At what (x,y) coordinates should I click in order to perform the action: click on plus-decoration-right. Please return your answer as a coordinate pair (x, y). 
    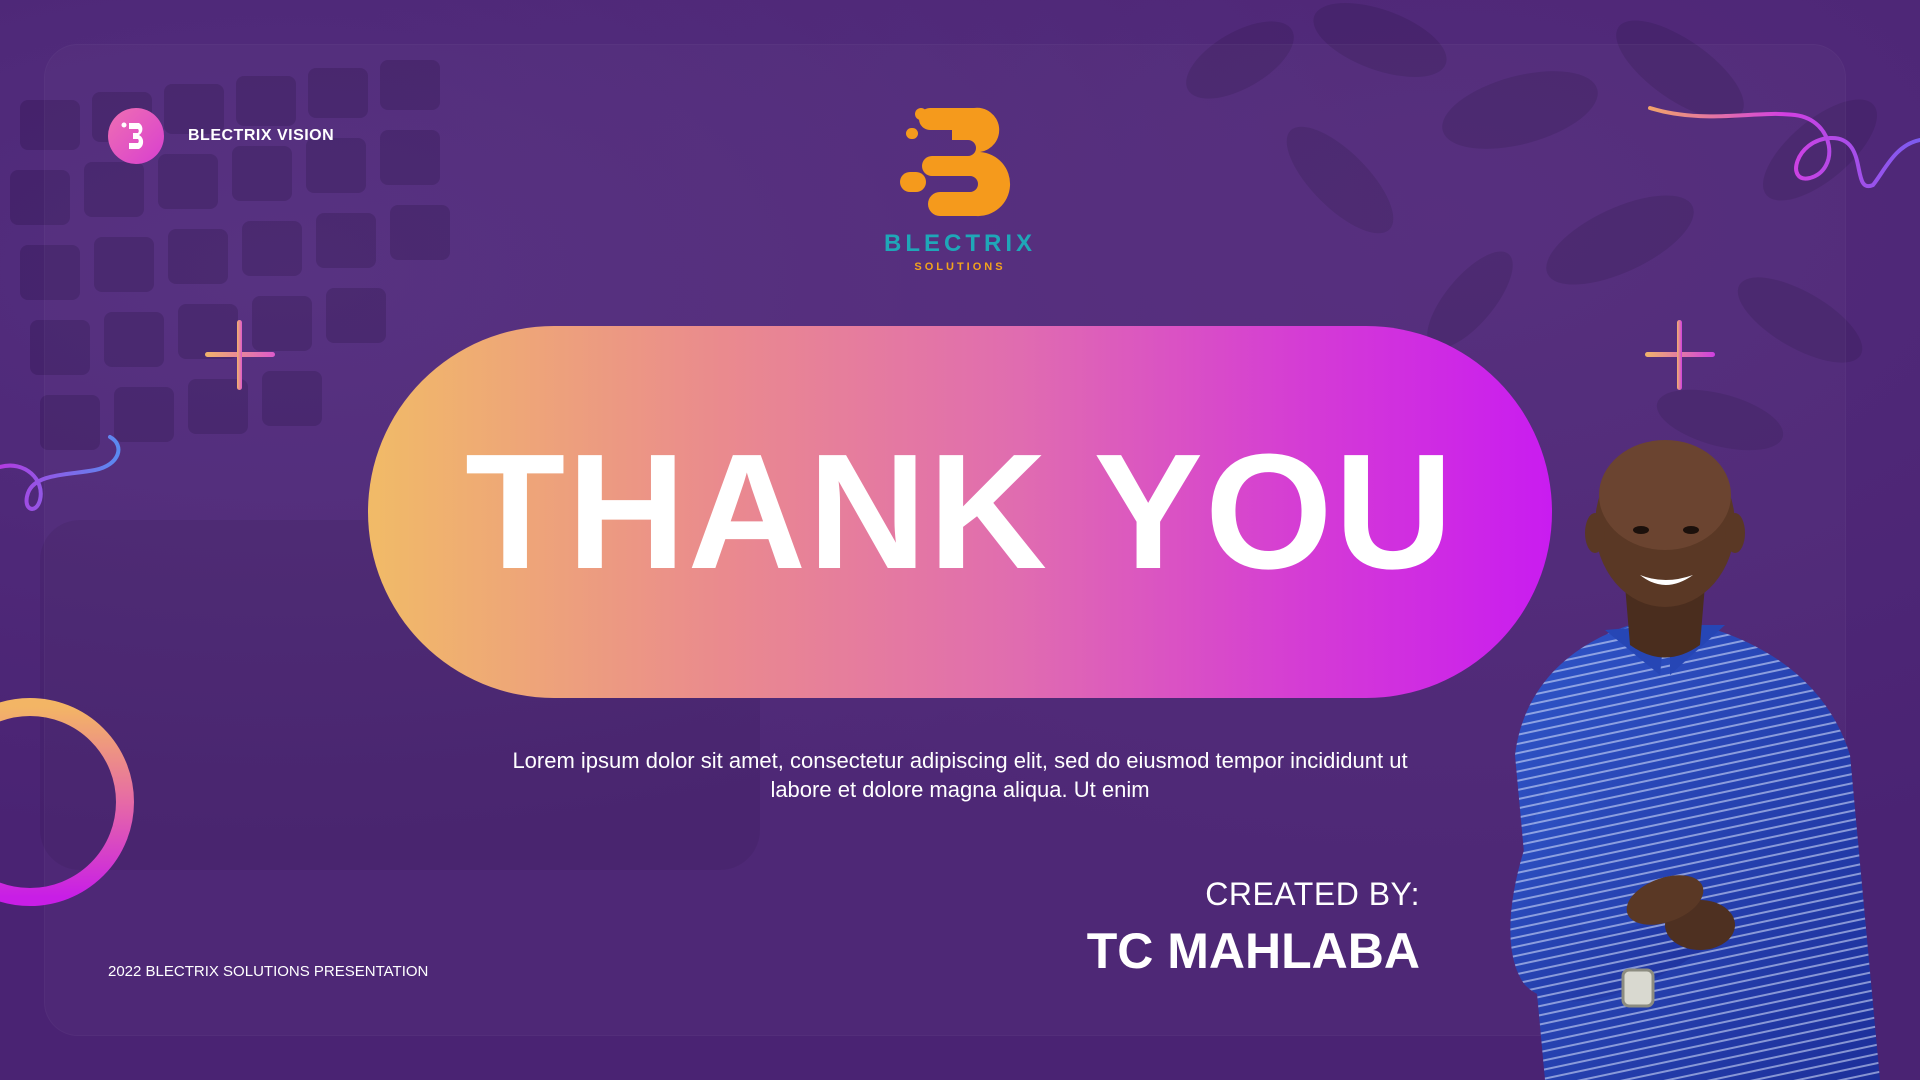
    Looking at the image, I should click on (1680, 355).